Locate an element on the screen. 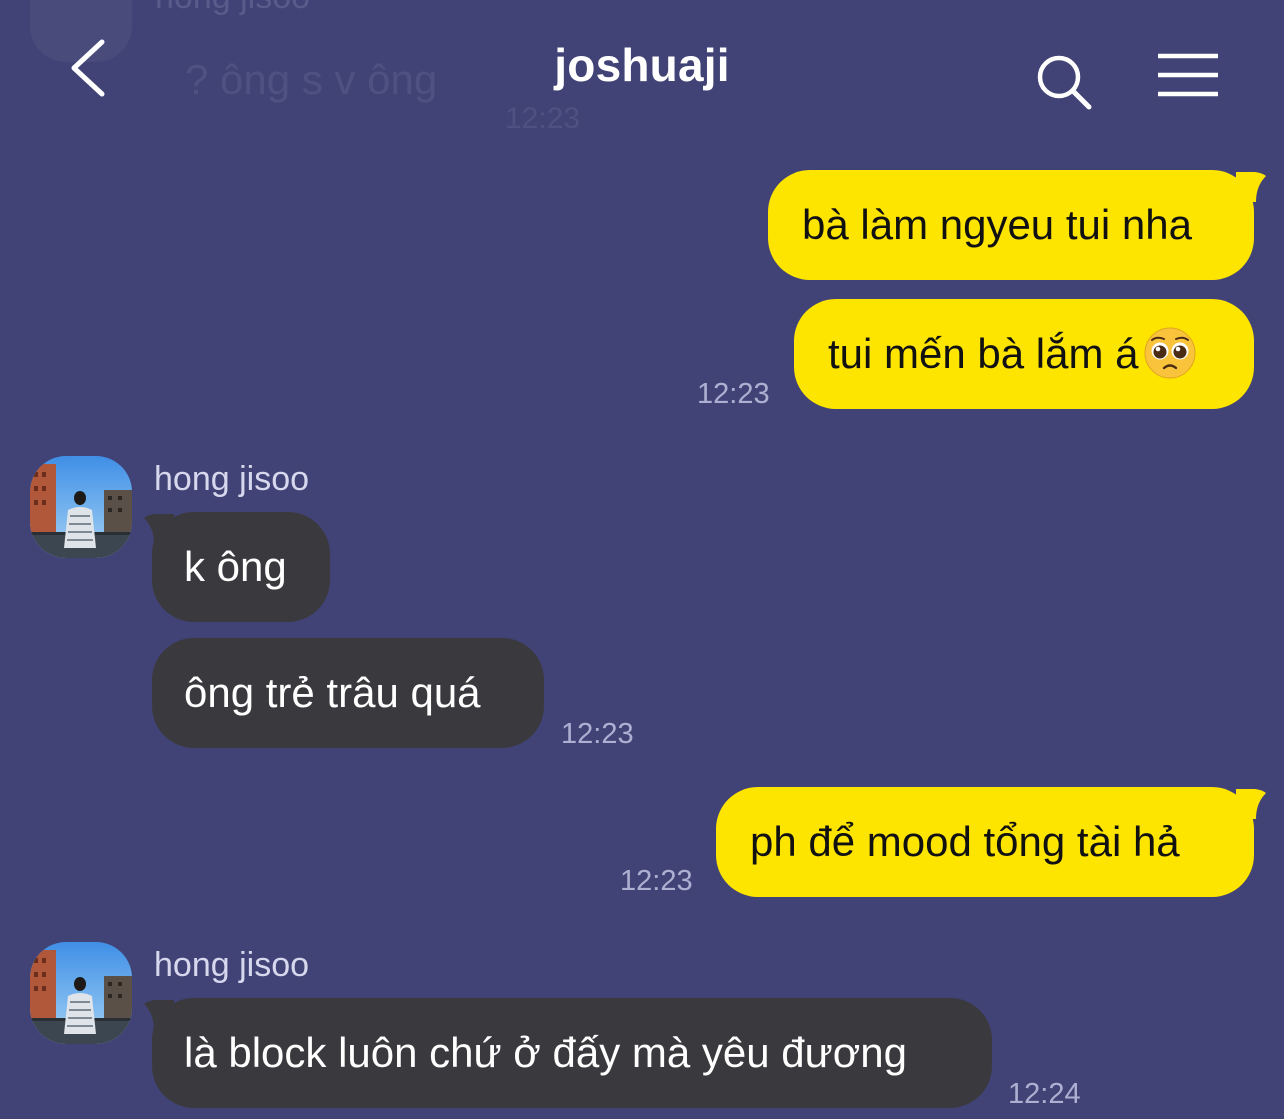 This screenshot has height=1119, width=1284. their-message-bubble: là block luôn chứ ở đấy mà yêu đương is located at coordinates (572, 1053).